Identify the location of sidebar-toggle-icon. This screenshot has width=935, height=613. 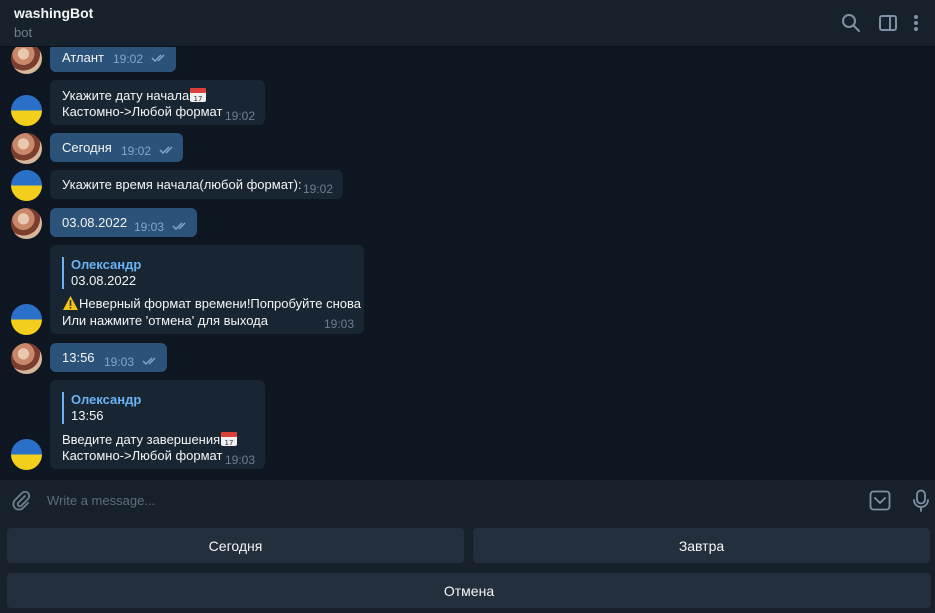
(888, 23).